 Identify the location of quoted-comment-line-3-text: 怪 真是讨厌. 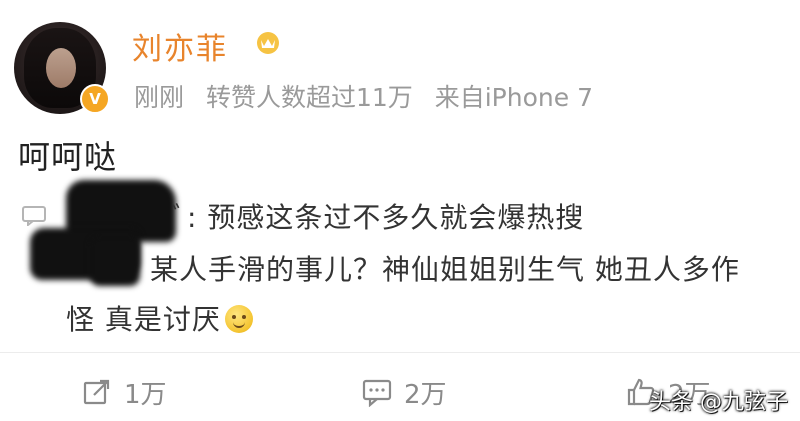
(143, 319).